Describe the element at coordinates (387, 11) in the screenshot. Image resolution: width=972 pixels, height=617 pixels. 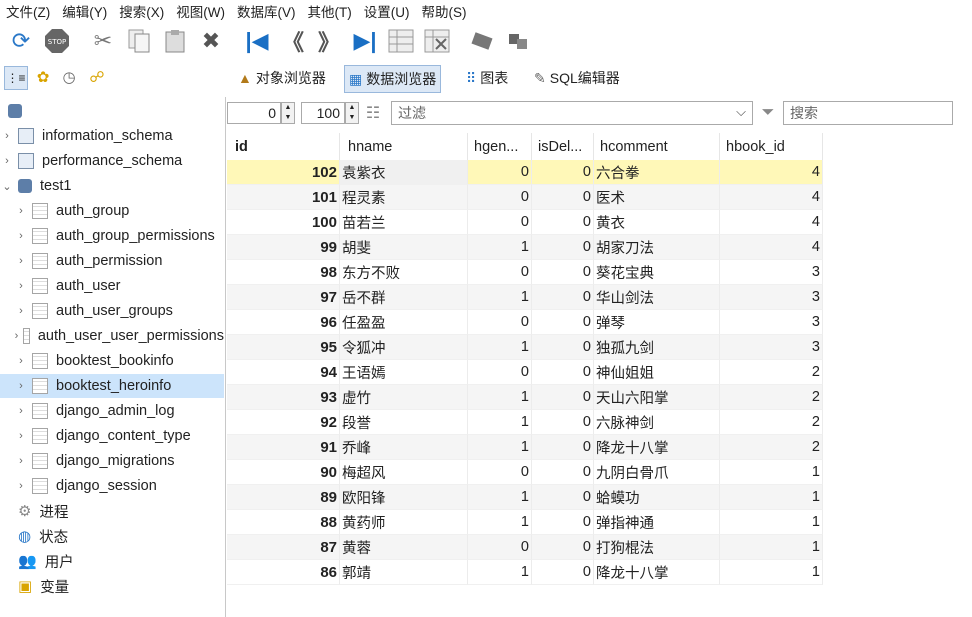
I see `menu-settings: 设置(U)` at that location.